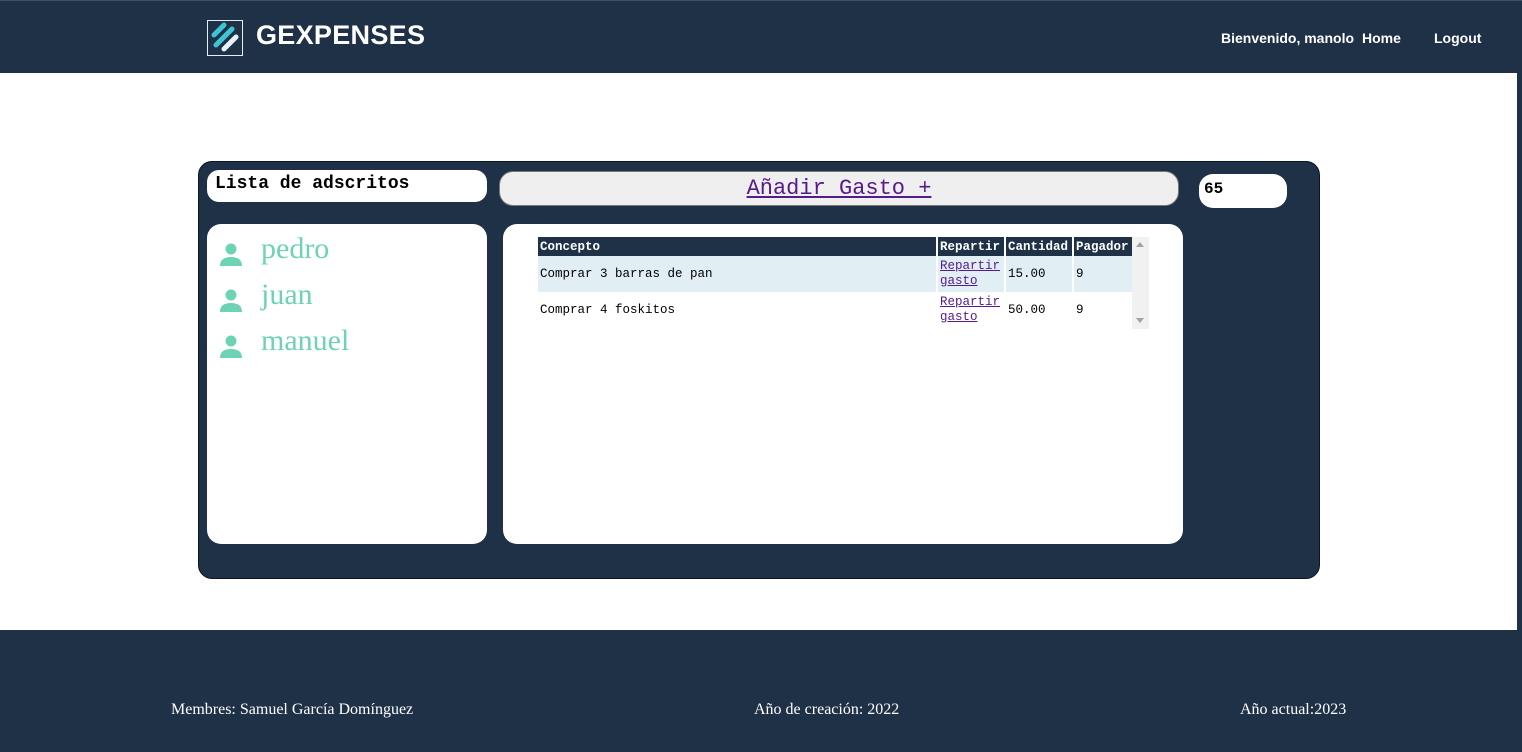  What do you see at coordinates (827, 709) in the screenshot?
I see `footer-creation-year: Año de creación: 2022` at bounding box center [827, 709].